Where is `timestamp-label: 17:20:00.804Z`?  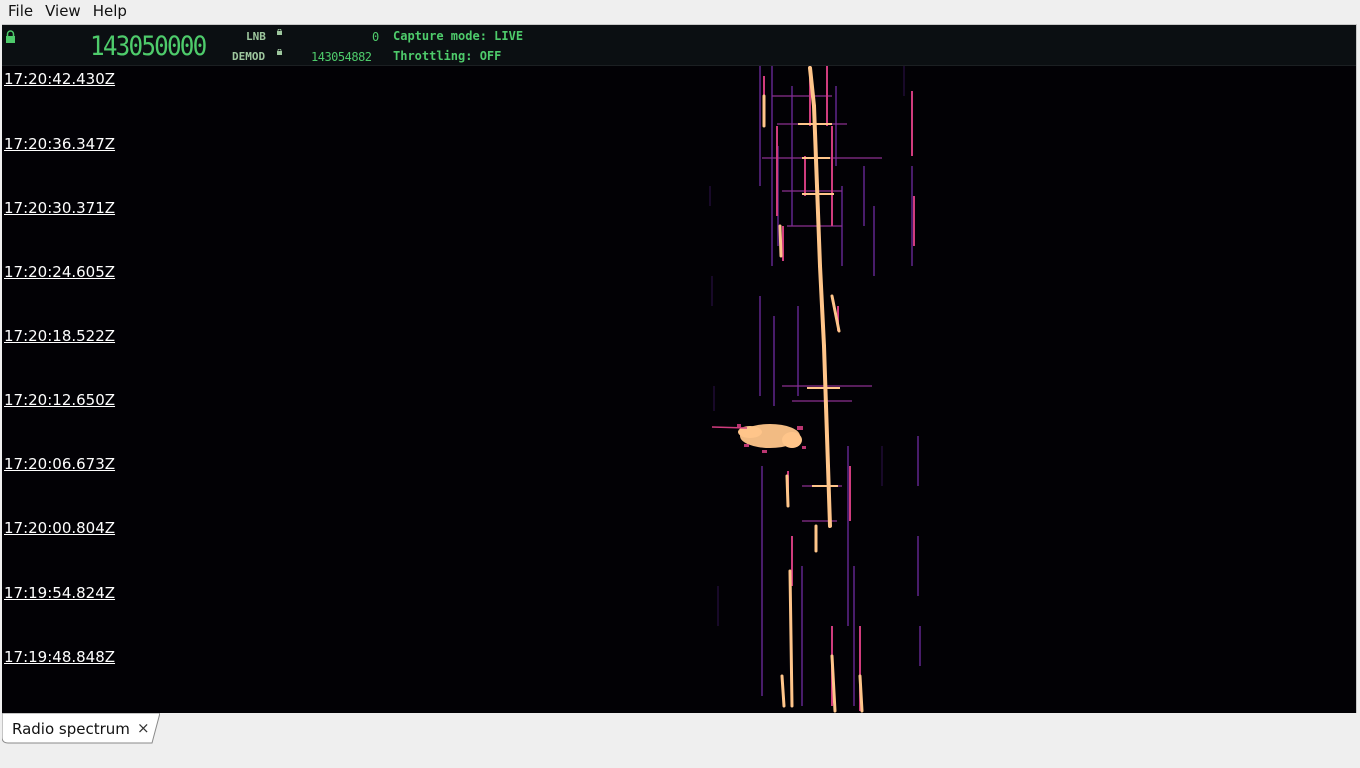 timestamp-label: 17:20:00.804Z is located at coordinates (60, 528).